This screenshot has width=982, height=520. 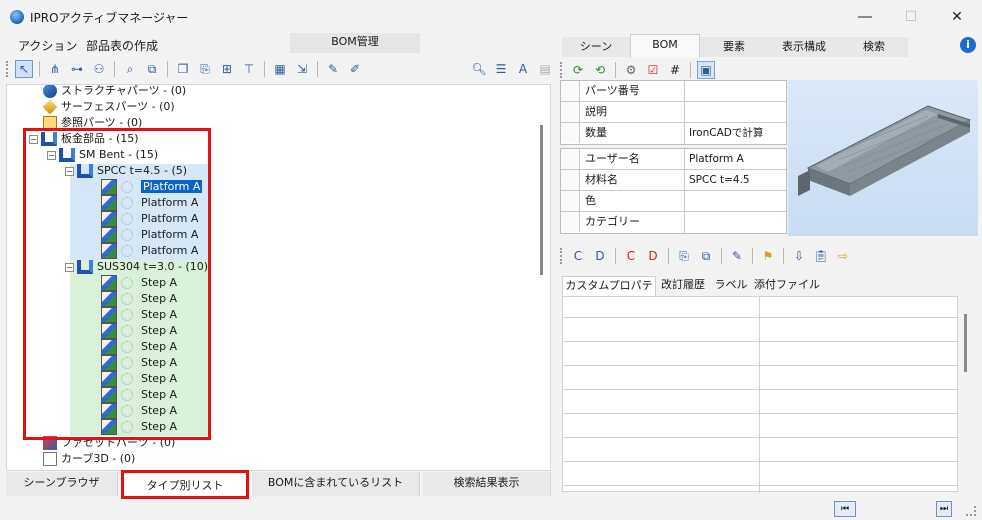 What do you see at coordinates (804, 47) in the screenshot?
I see `tab-display-config: 表示構成` at bounding box center [804, 47].